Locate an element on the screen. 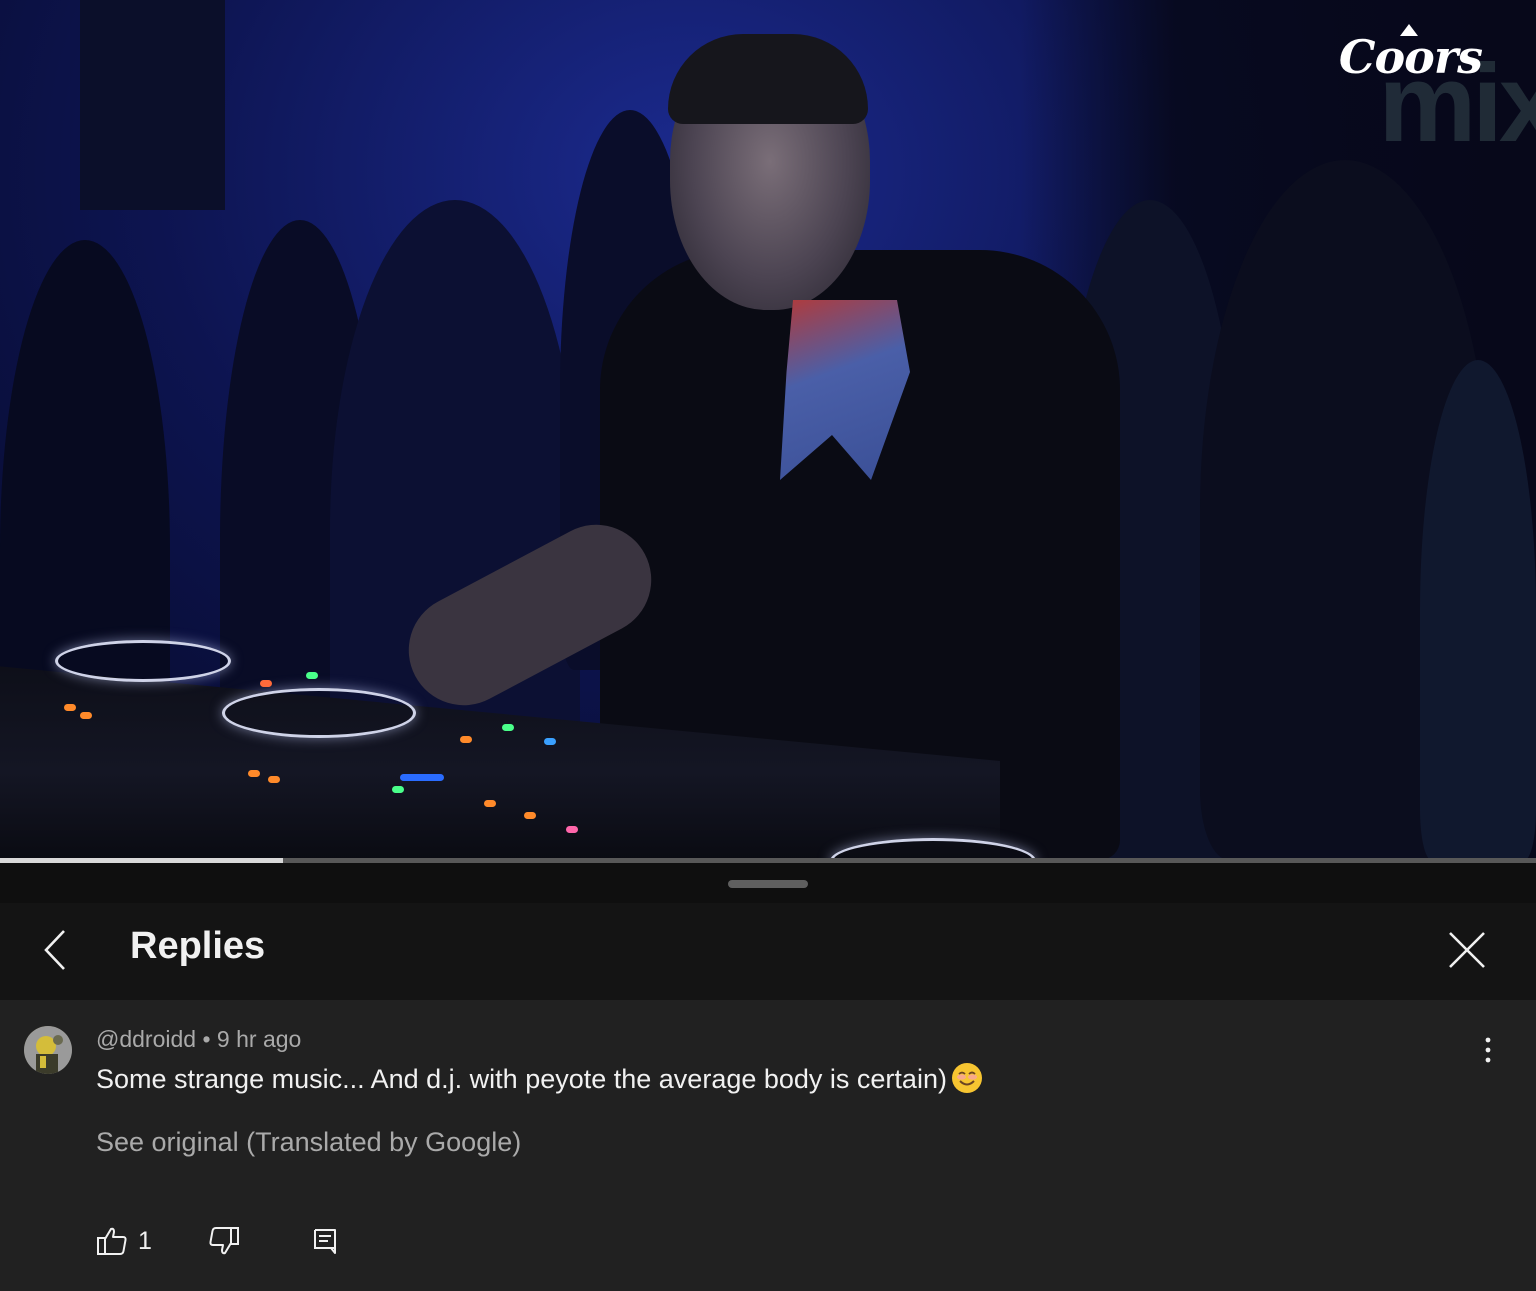  comment-icon is located at coordinates (325, 1241).